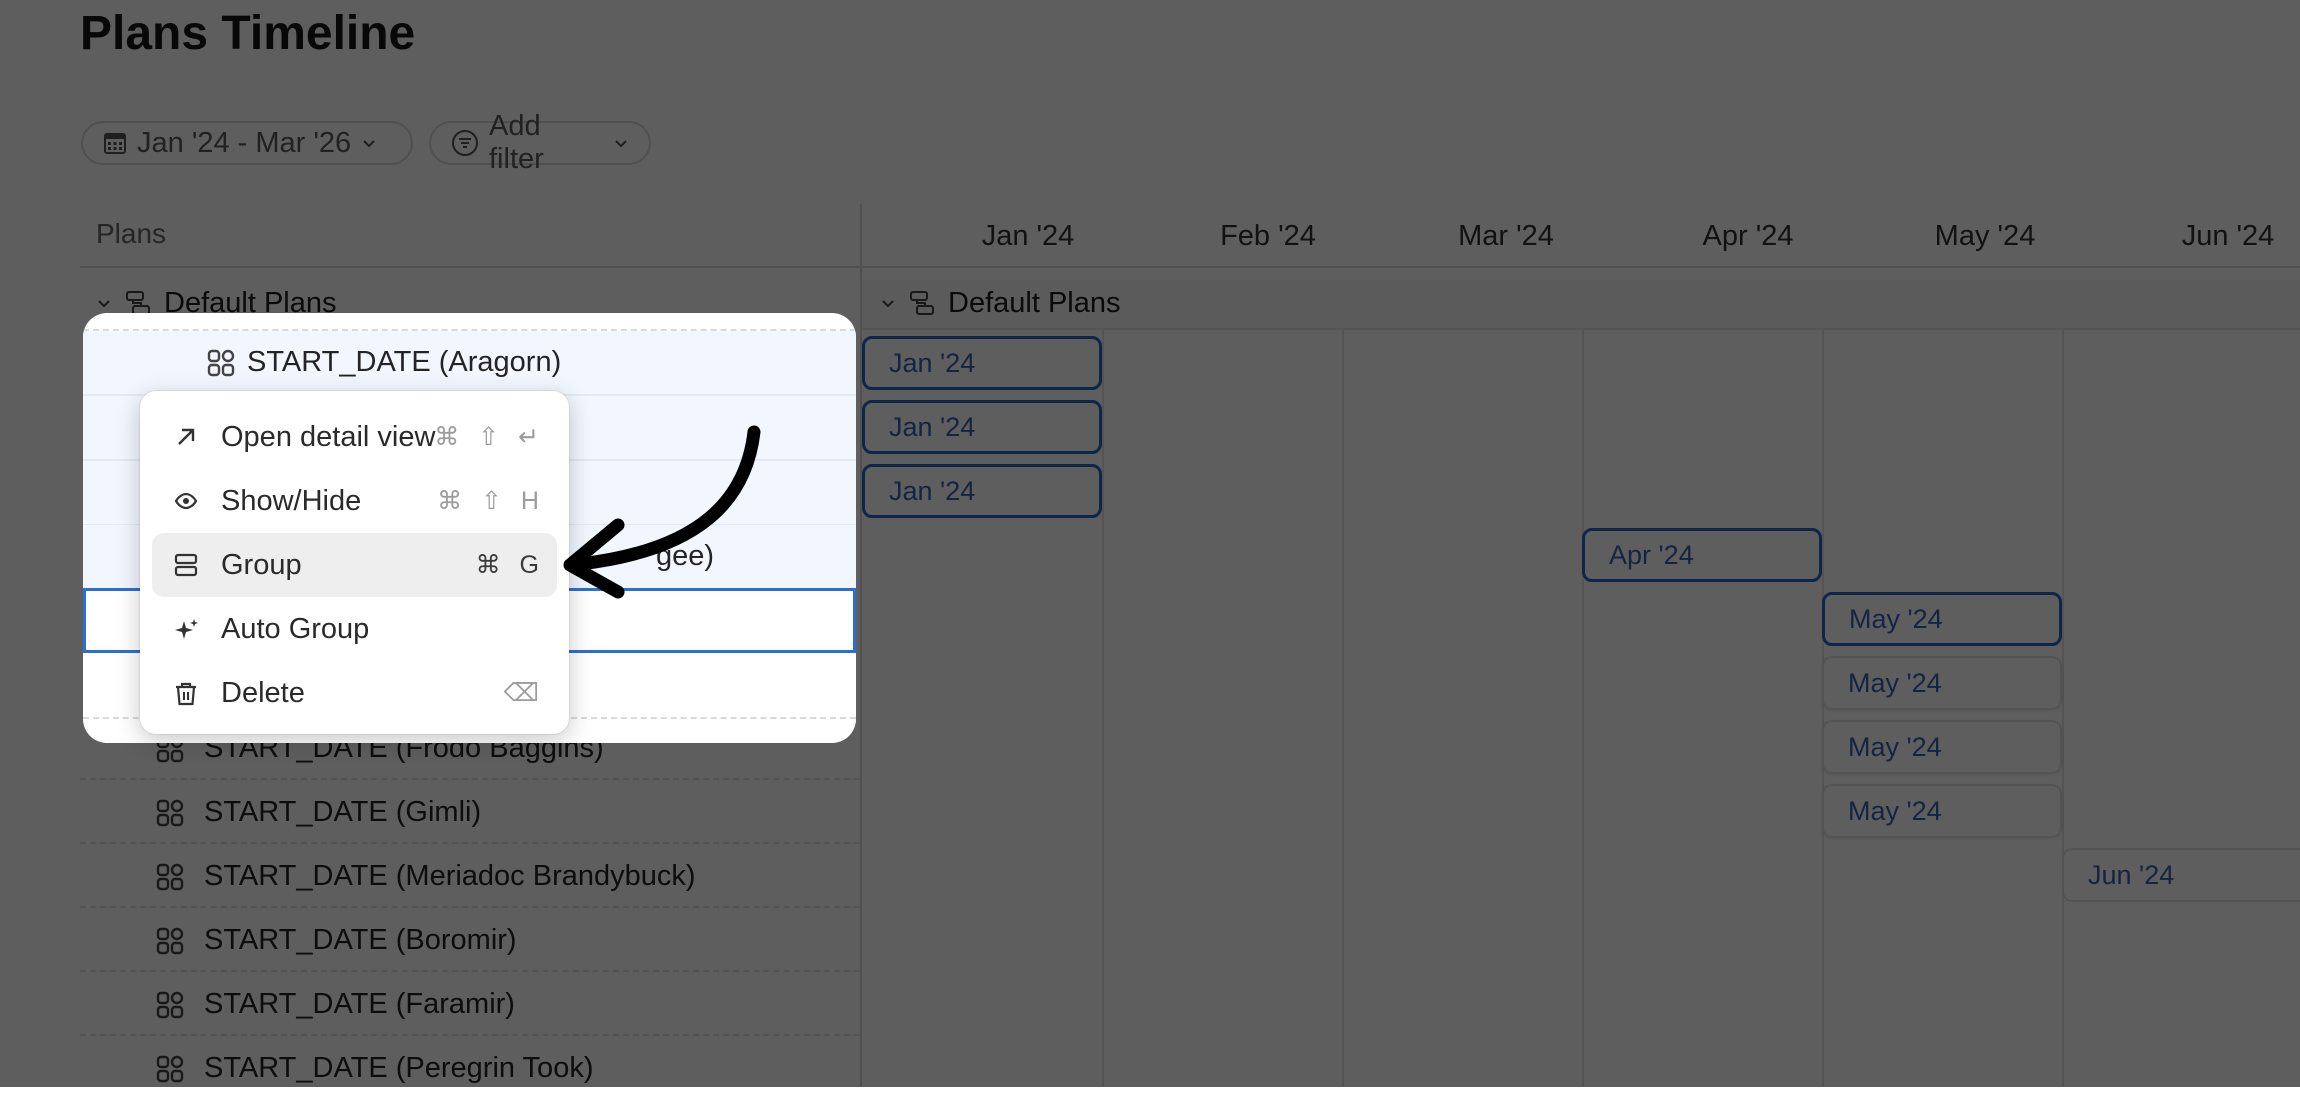  Describe the element at coordinates (489, 437) in the screenshot. I see `menu-item-shortcut: ⌘ ⇧ ↵` at that location.